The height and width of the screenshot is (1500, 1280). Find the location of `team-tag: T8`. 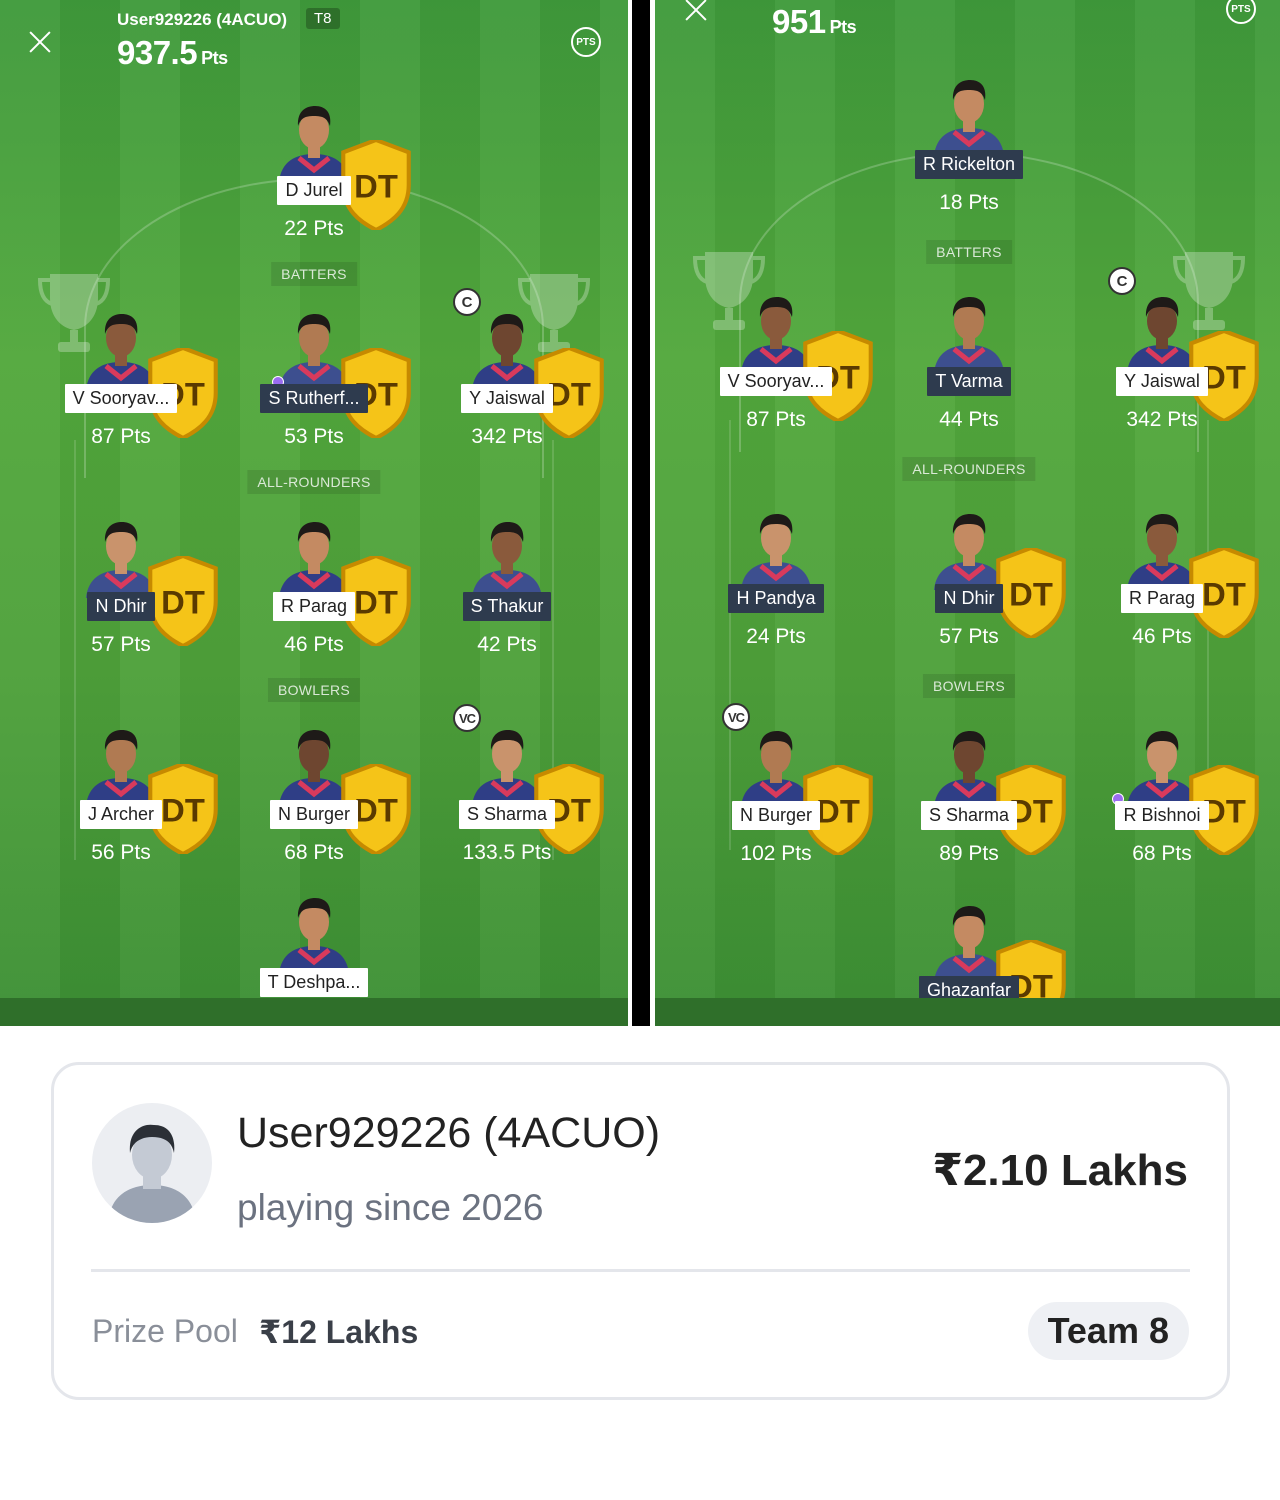

team-tag: T8 is located at coordinates (323, 18).